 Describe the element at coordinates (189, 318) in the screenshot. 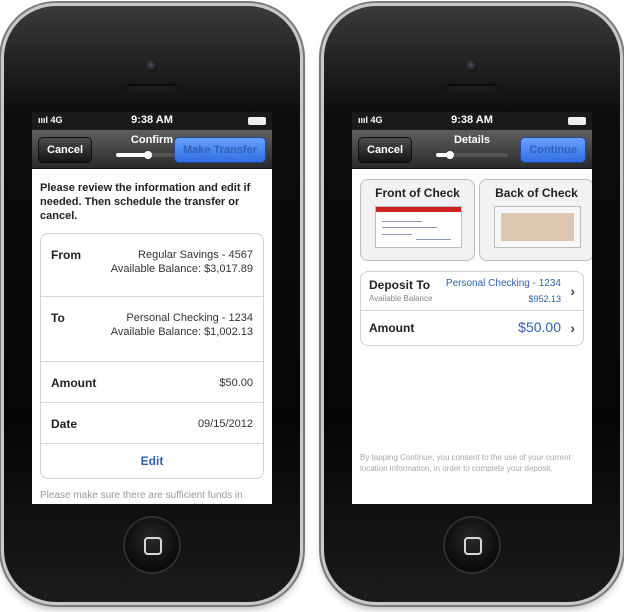

I see `to-account: Personal Checking - 1234` at that location.